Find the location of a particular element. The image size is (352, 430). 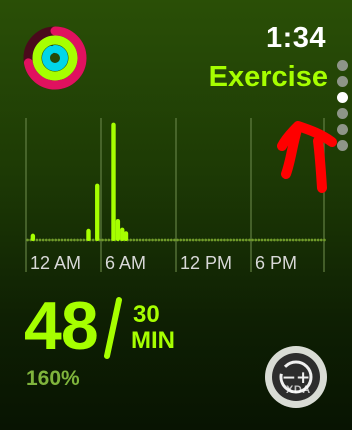

timer-adjust-icon: −+ is located at coordinates (296, 377).